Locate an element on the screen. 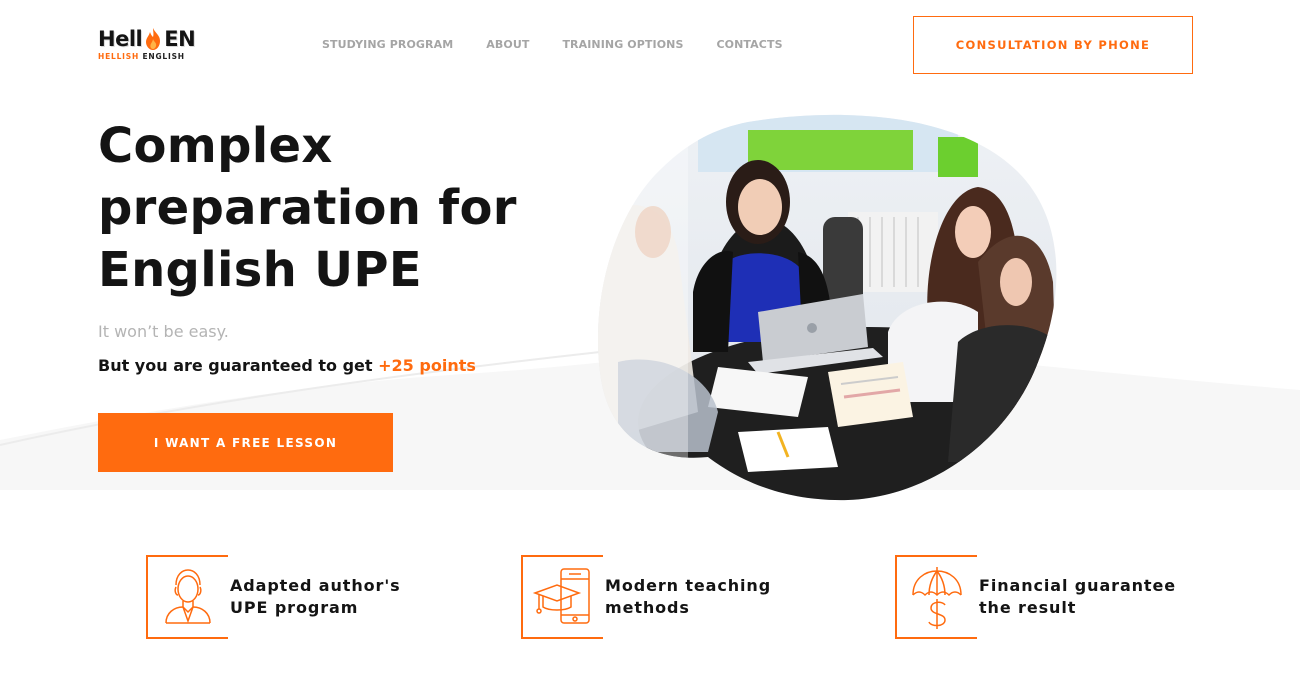  logo-text-left: Hell is located at coordinates (120, 39).